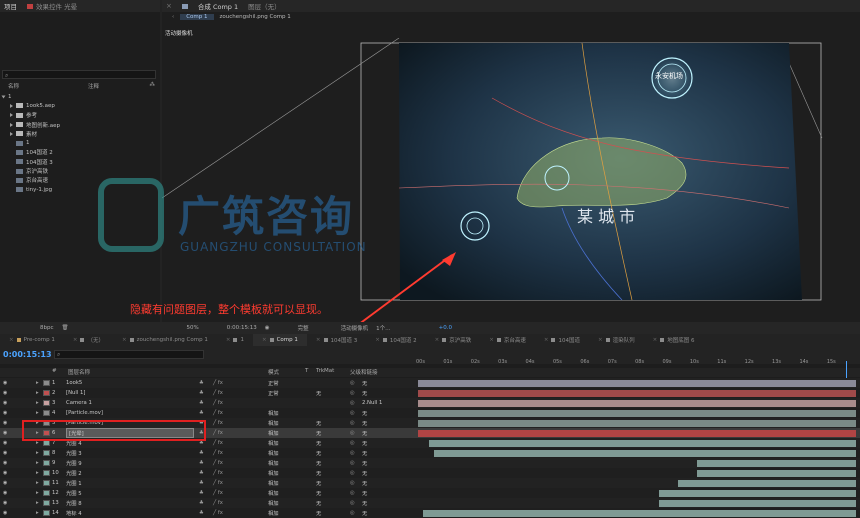 The height and width of the screenshot is (518, 860). I want to click on layer-row: ◉ ▸ 13 光圈 8 ♣ ╱ fx 相加 无 ◎ 无, so click(430, 503).